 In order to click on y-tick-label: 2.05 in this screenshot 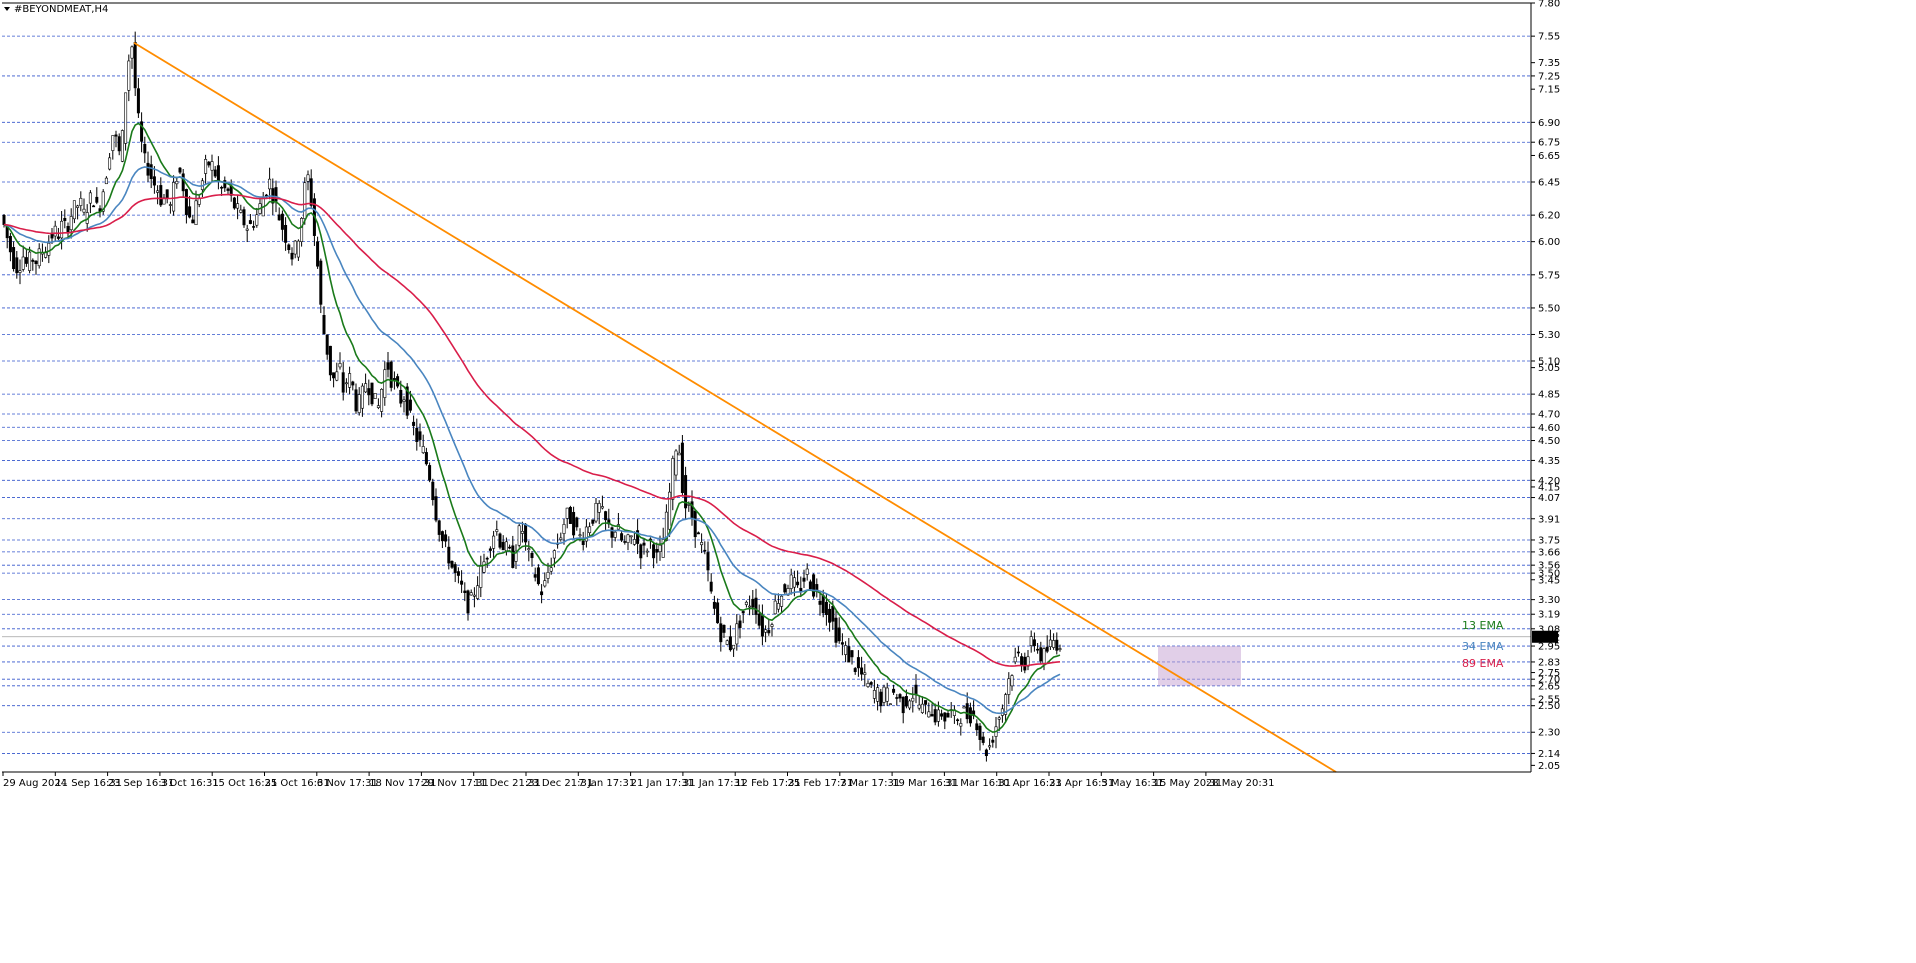, I will do `click(1549, 766)`.